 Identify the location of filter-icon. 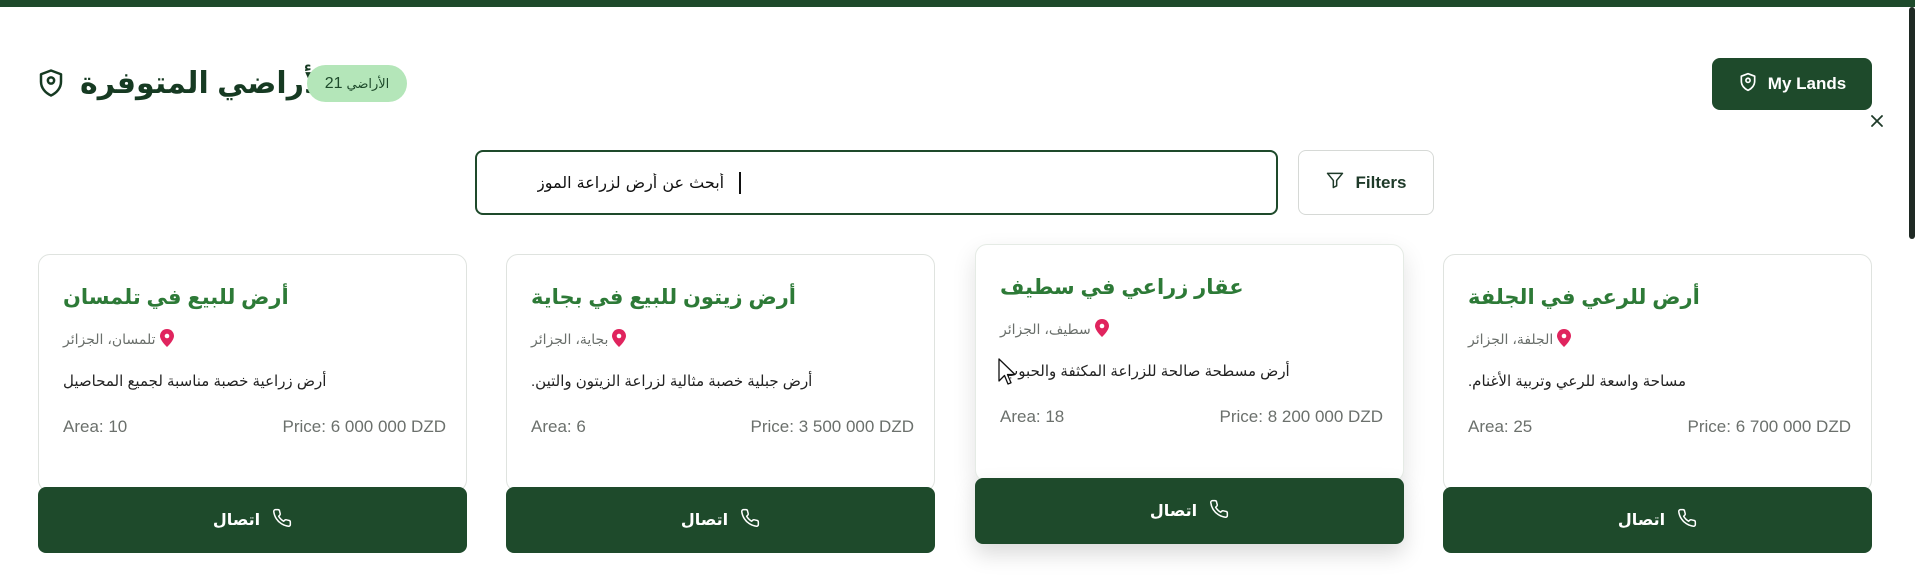
(1335, 182).